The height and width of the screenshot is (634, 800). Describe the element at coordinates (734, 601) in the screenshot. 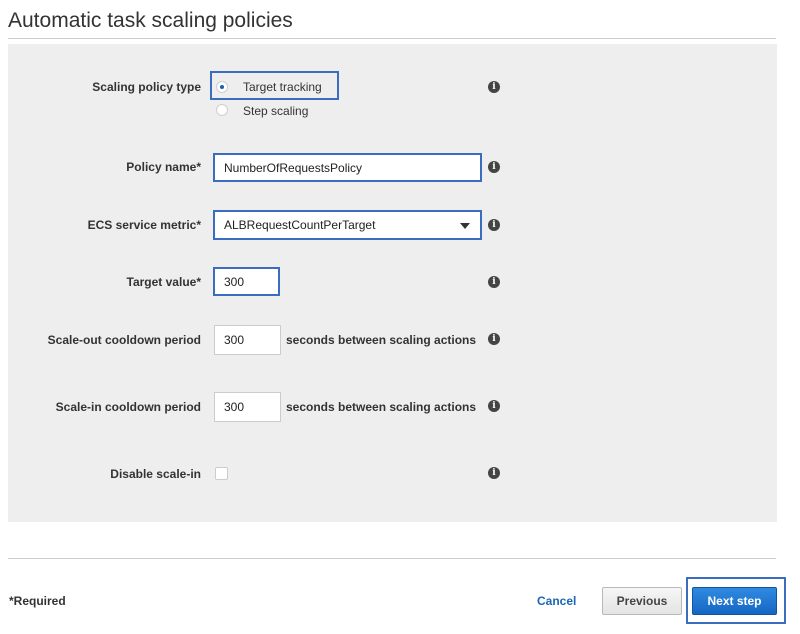

I see `next-step-button: Next step` at that location.